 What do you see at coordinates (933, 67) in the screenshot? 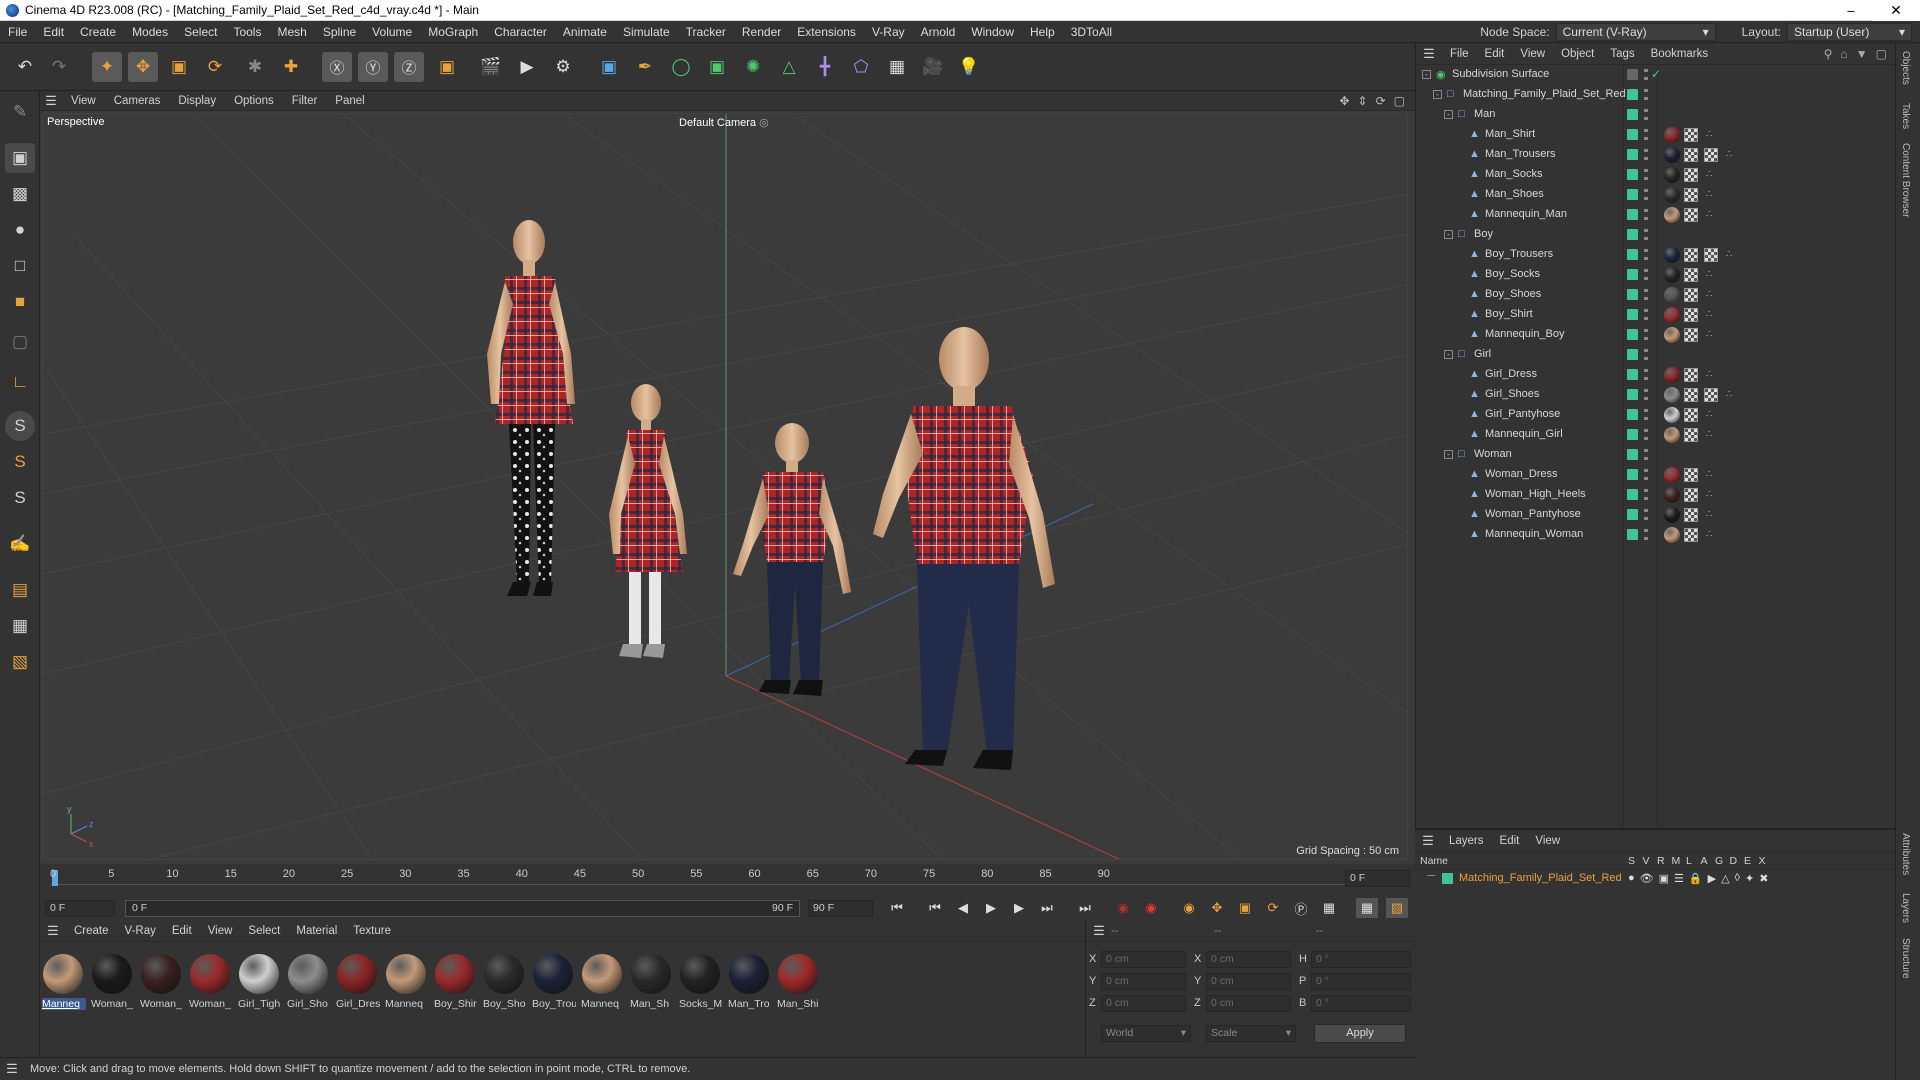
I see `camera-icon: 🎥` at bounding box center [933, 67].